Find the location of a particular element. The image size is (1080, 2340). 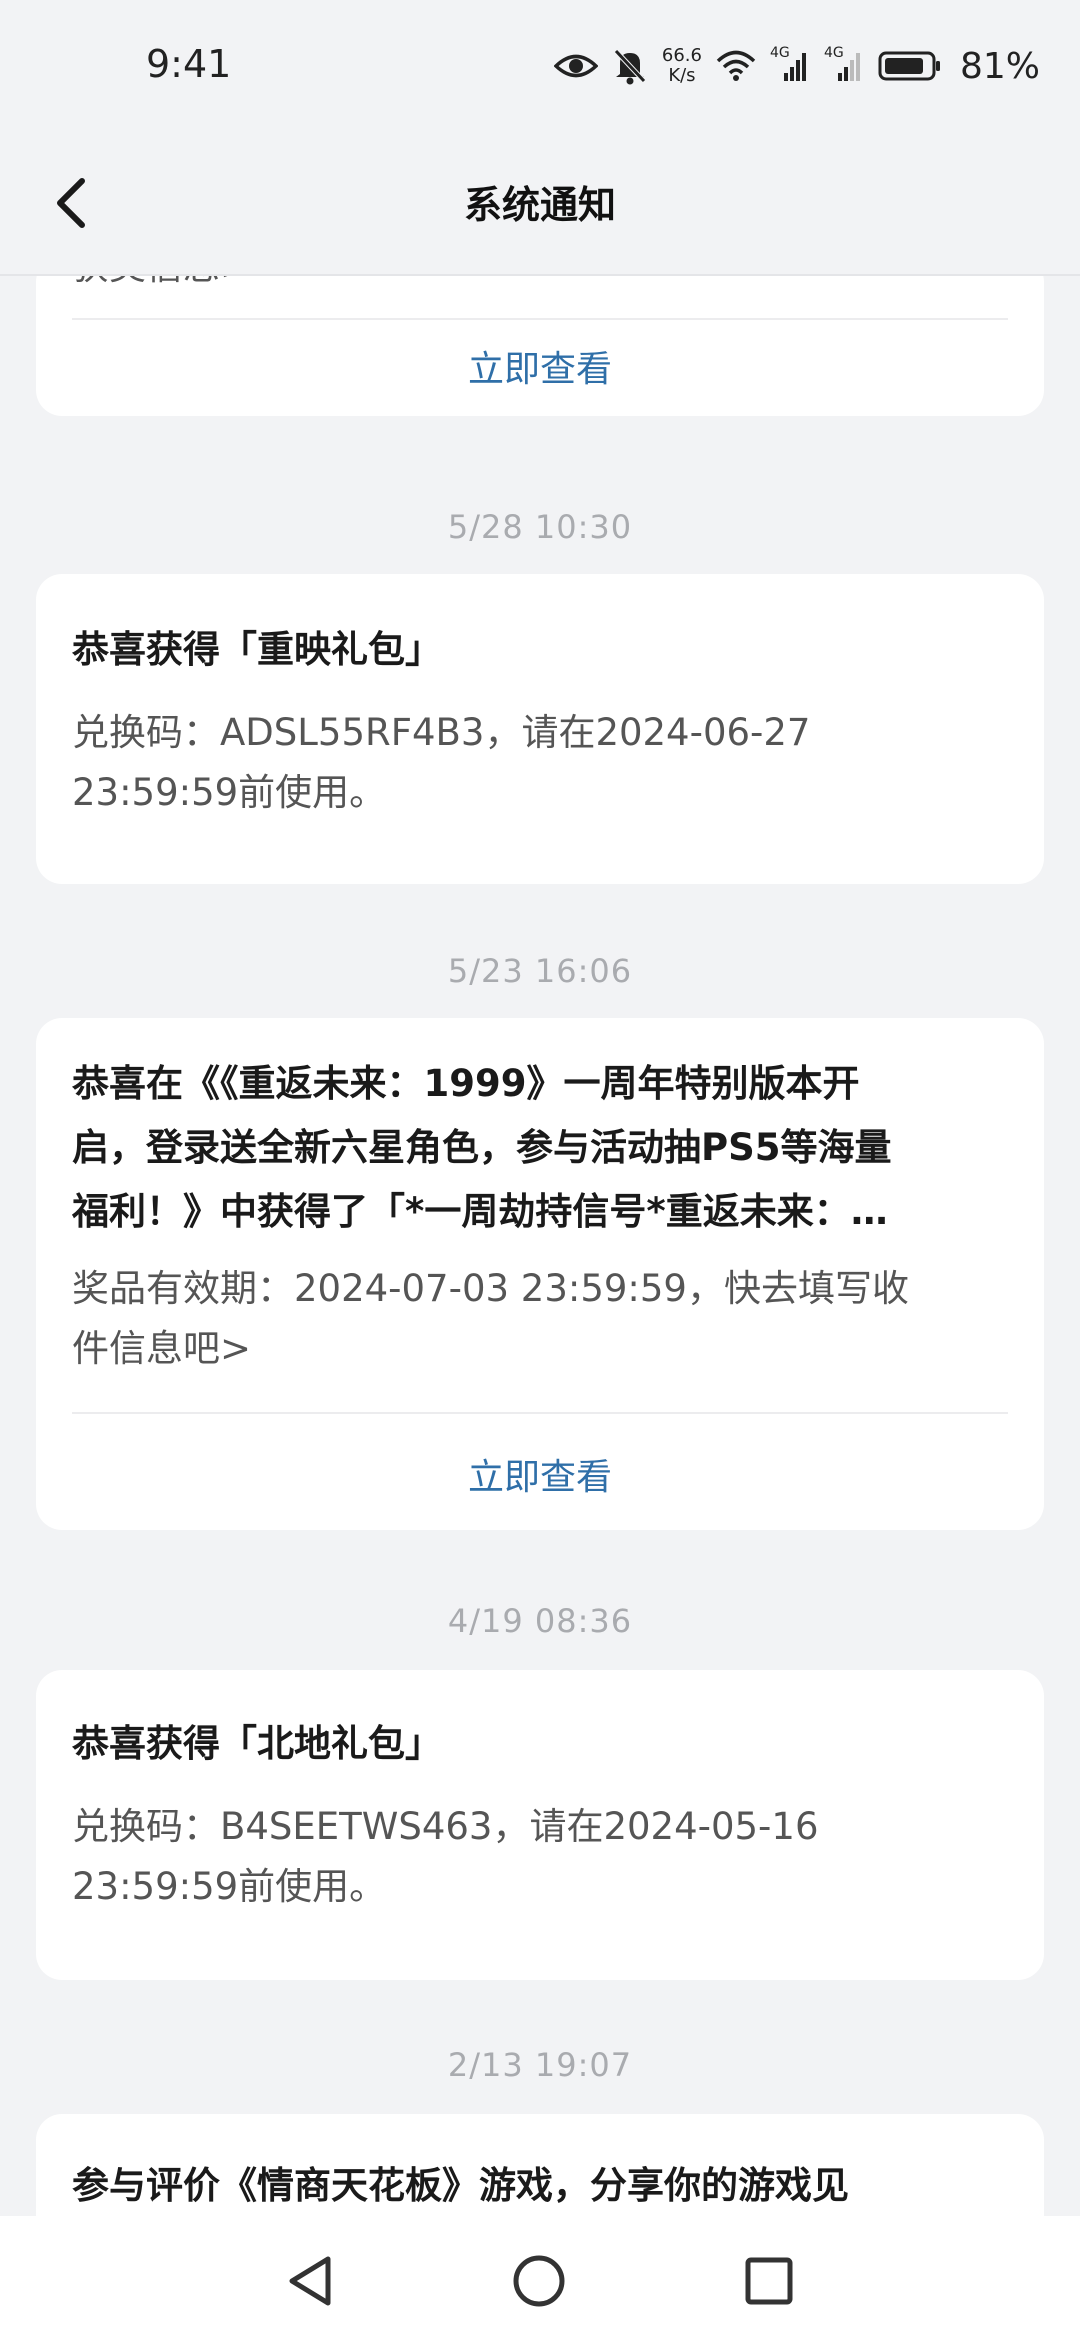

page-title: 系统通知 is located at coordinates (539, 205).